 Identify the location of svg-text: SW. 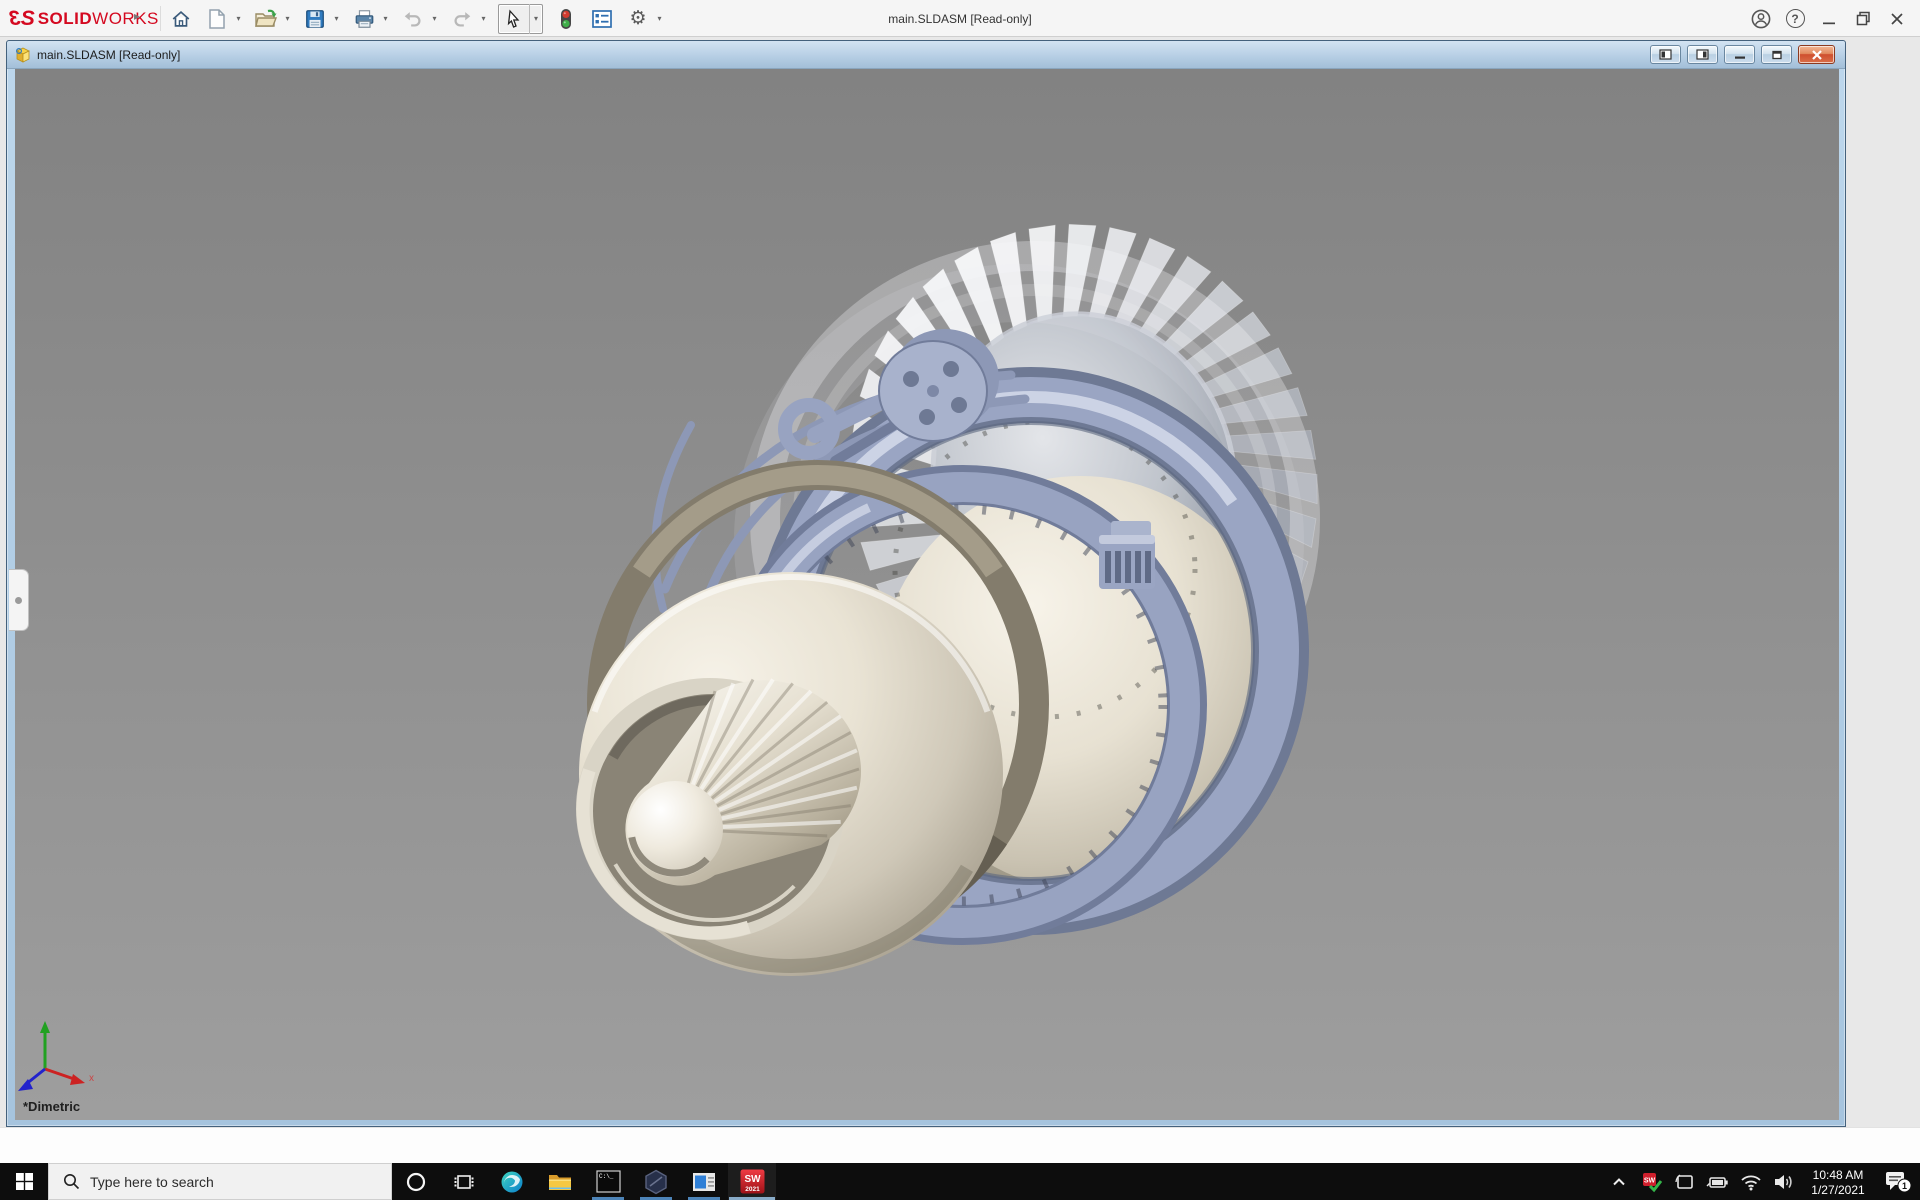
(1649, 1180).